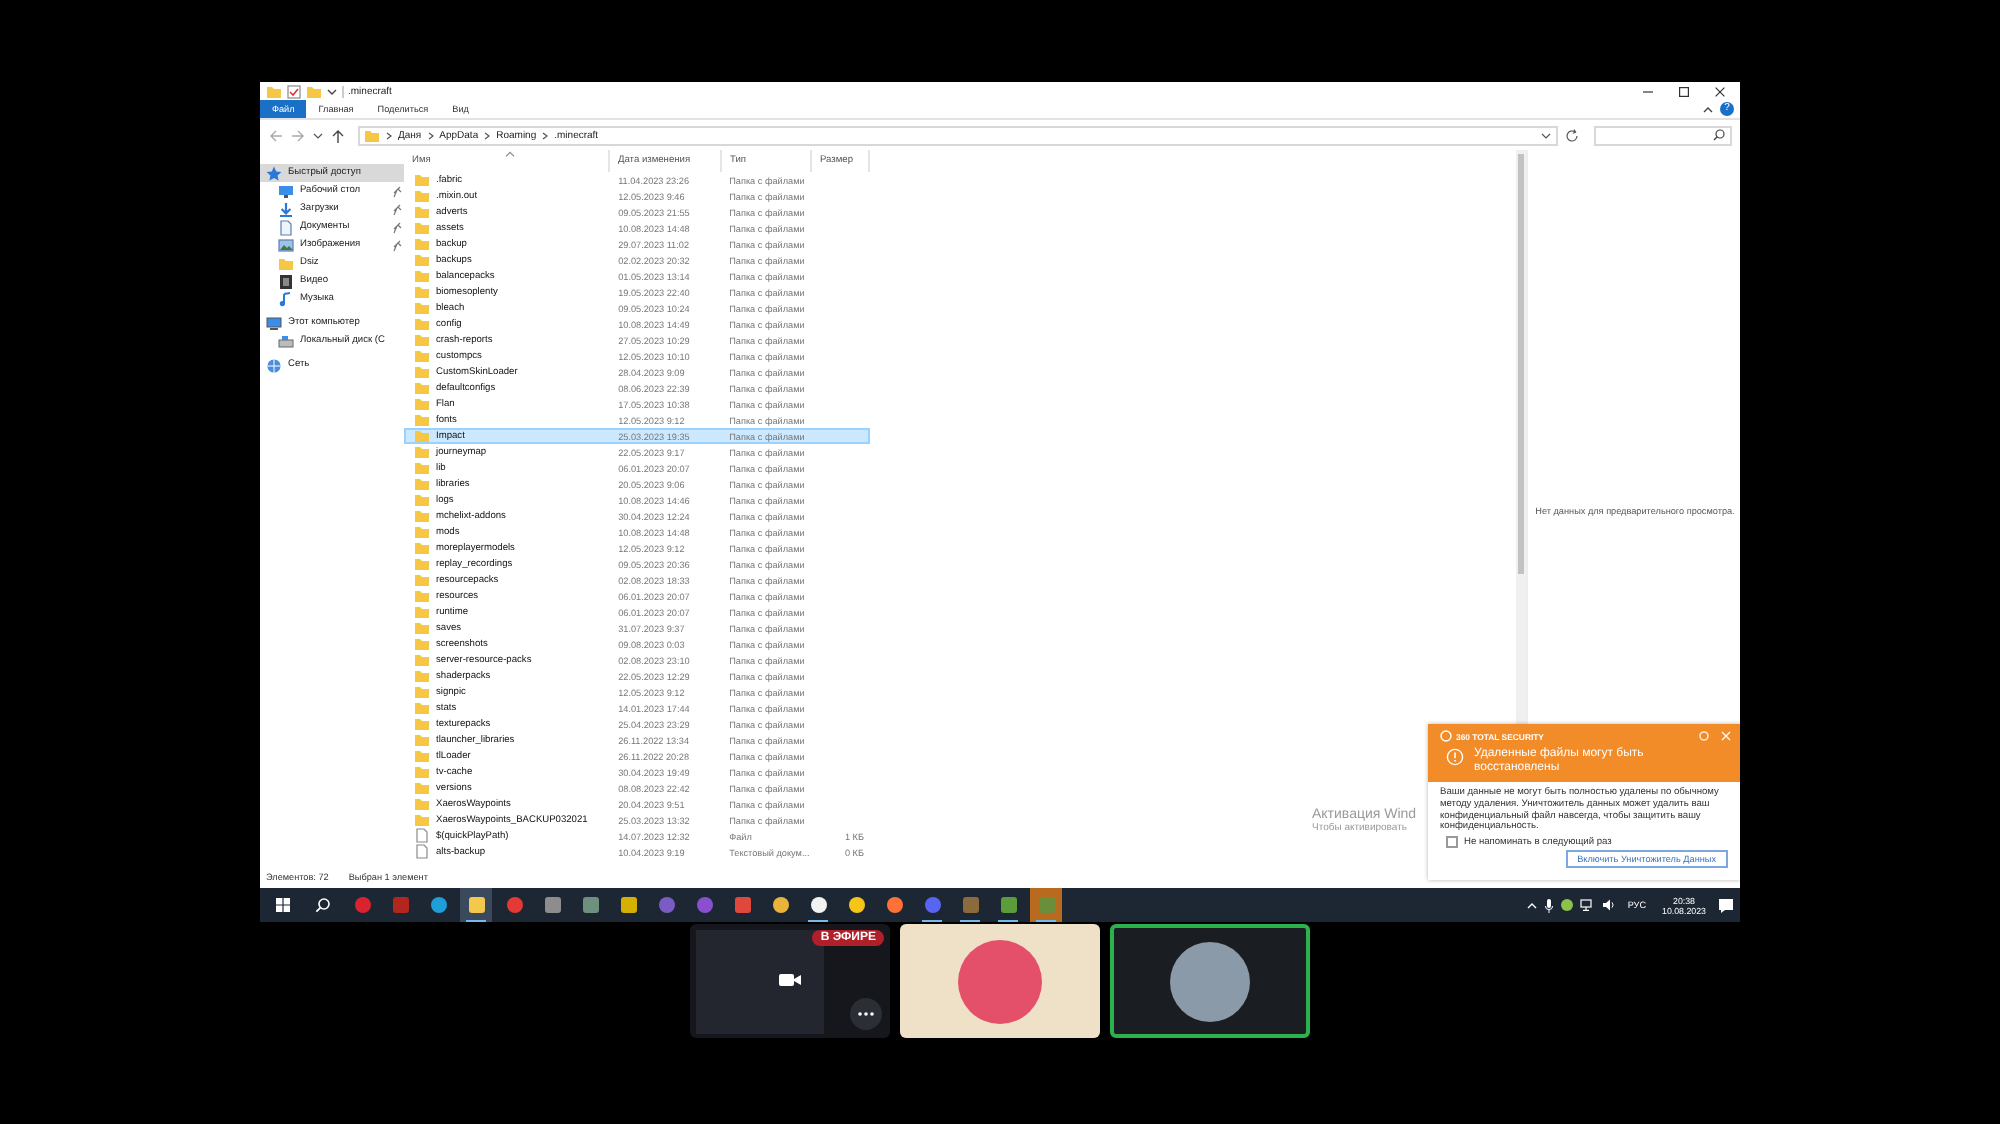  What do you see at coordinates (510, 154) in the screenshot?
I see `sort-caret-icon` at bounding box center [510, 154].